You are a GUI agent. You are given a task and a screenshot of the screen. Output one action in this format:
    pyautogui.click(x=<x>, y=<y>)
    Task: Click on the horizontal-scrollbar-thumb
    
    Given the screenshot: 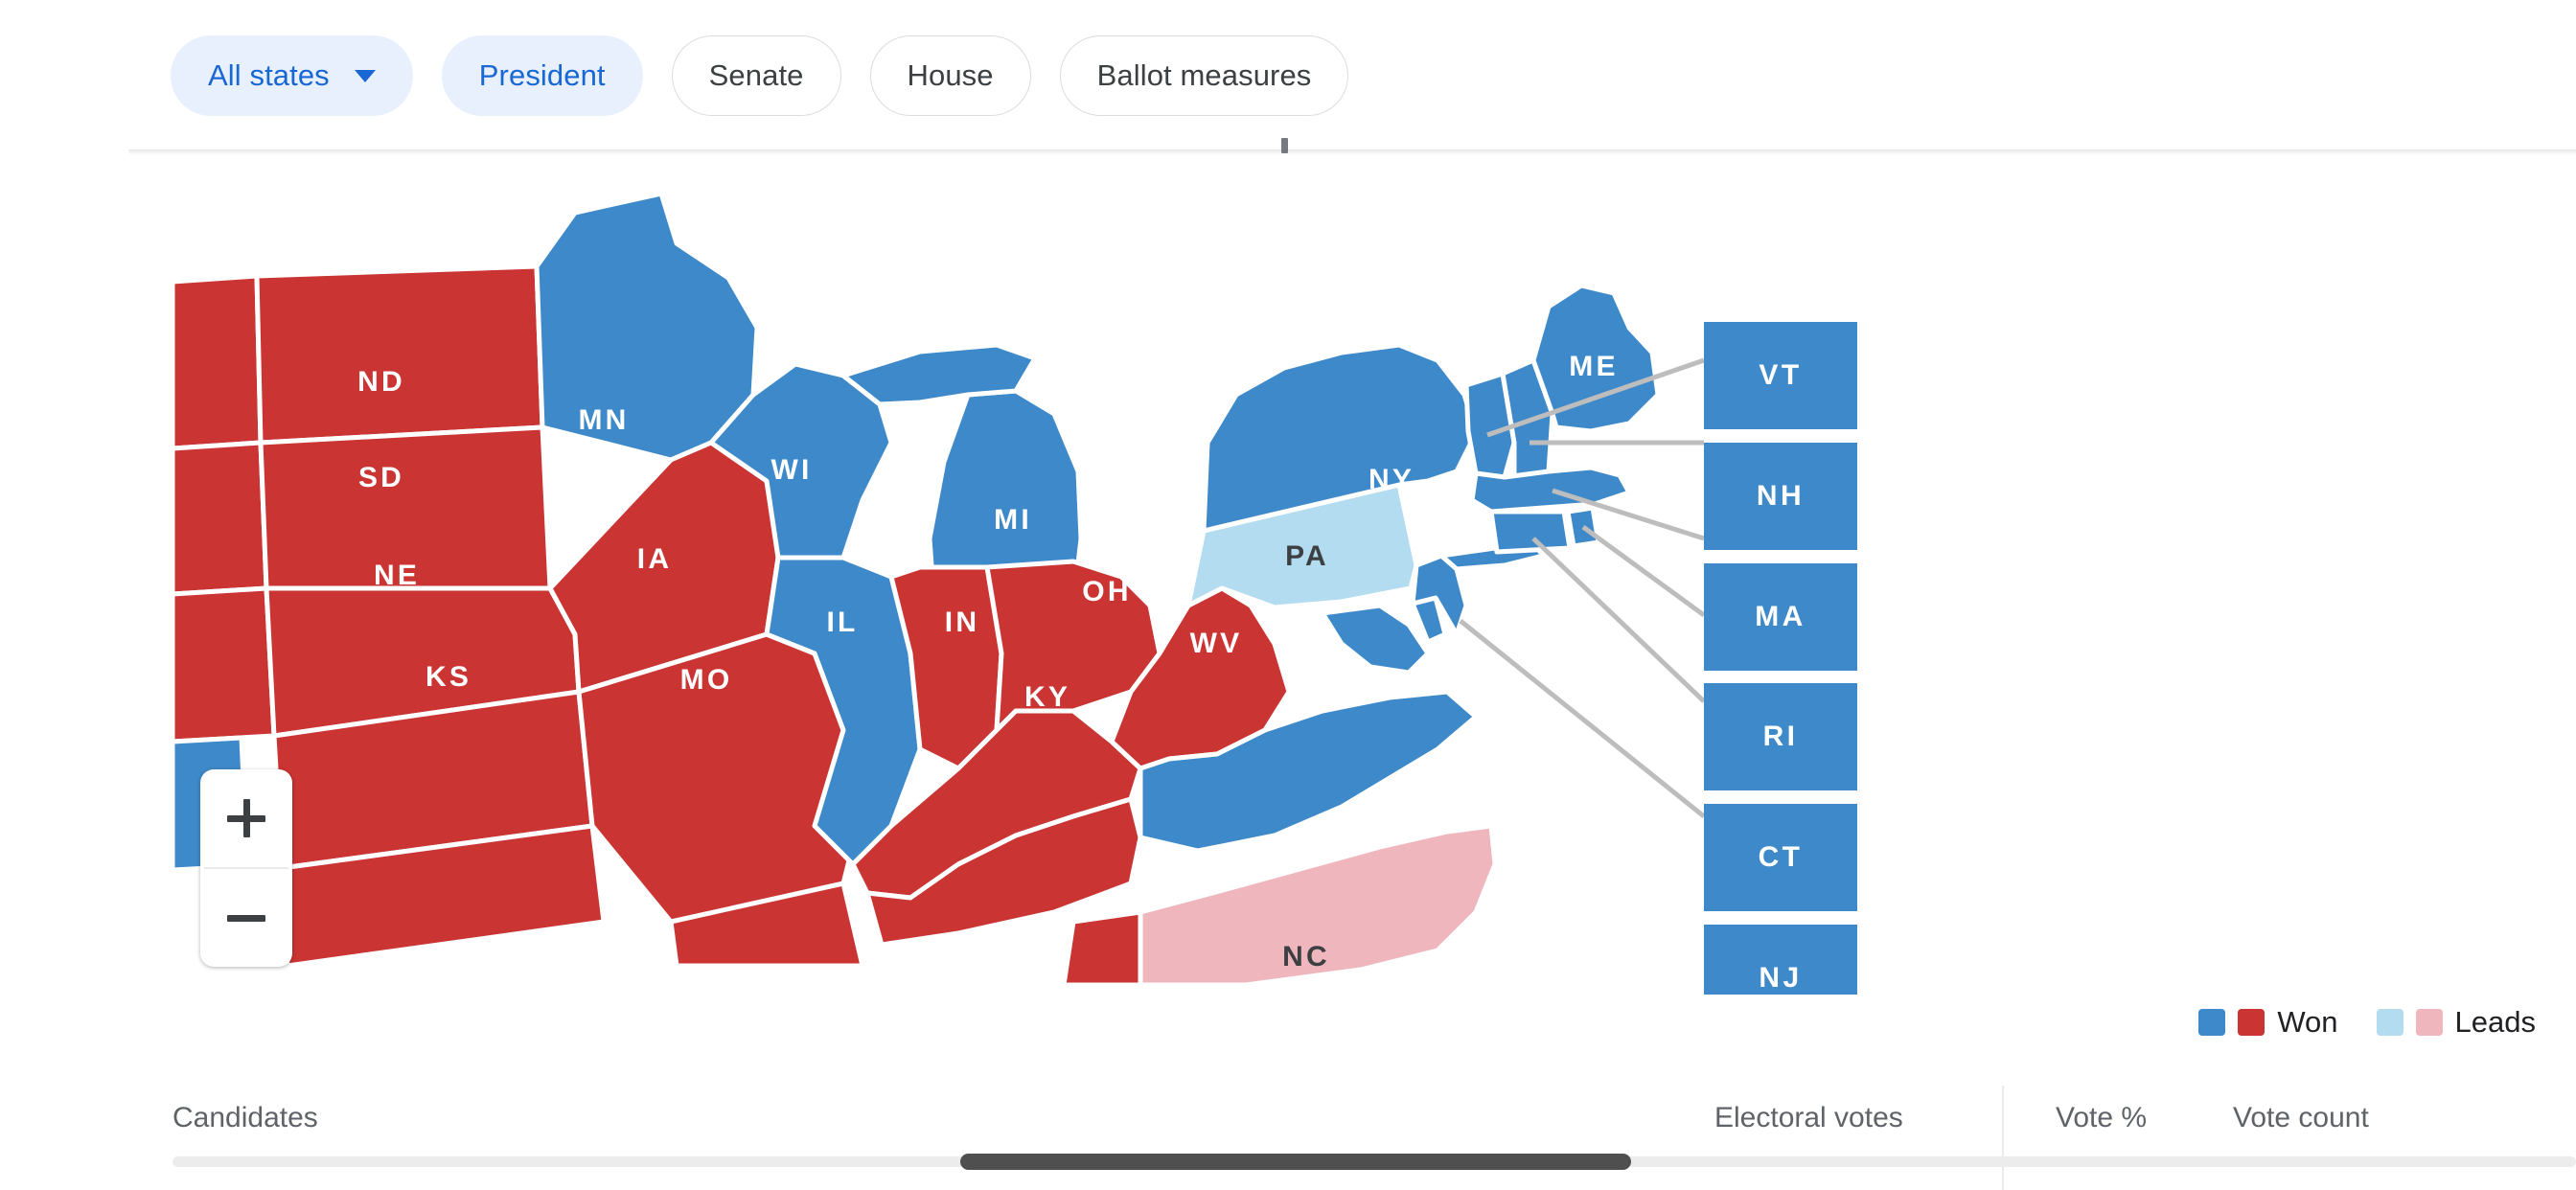 What is the action you would take?
    pyautogui.click(x=1295, y=1162)
    